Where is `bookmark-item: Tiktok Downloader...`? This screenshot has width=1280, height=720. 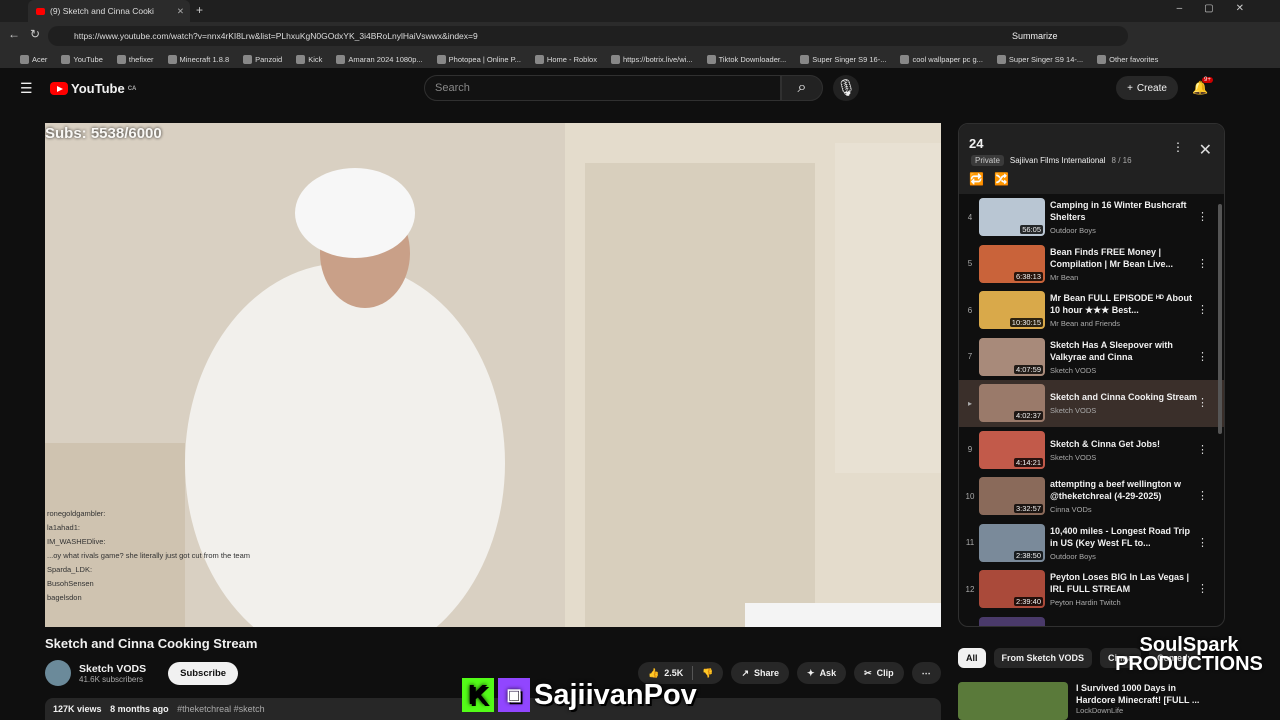
bookmark-item: Tiktok Downloader... is located at coordinates (746, 59).